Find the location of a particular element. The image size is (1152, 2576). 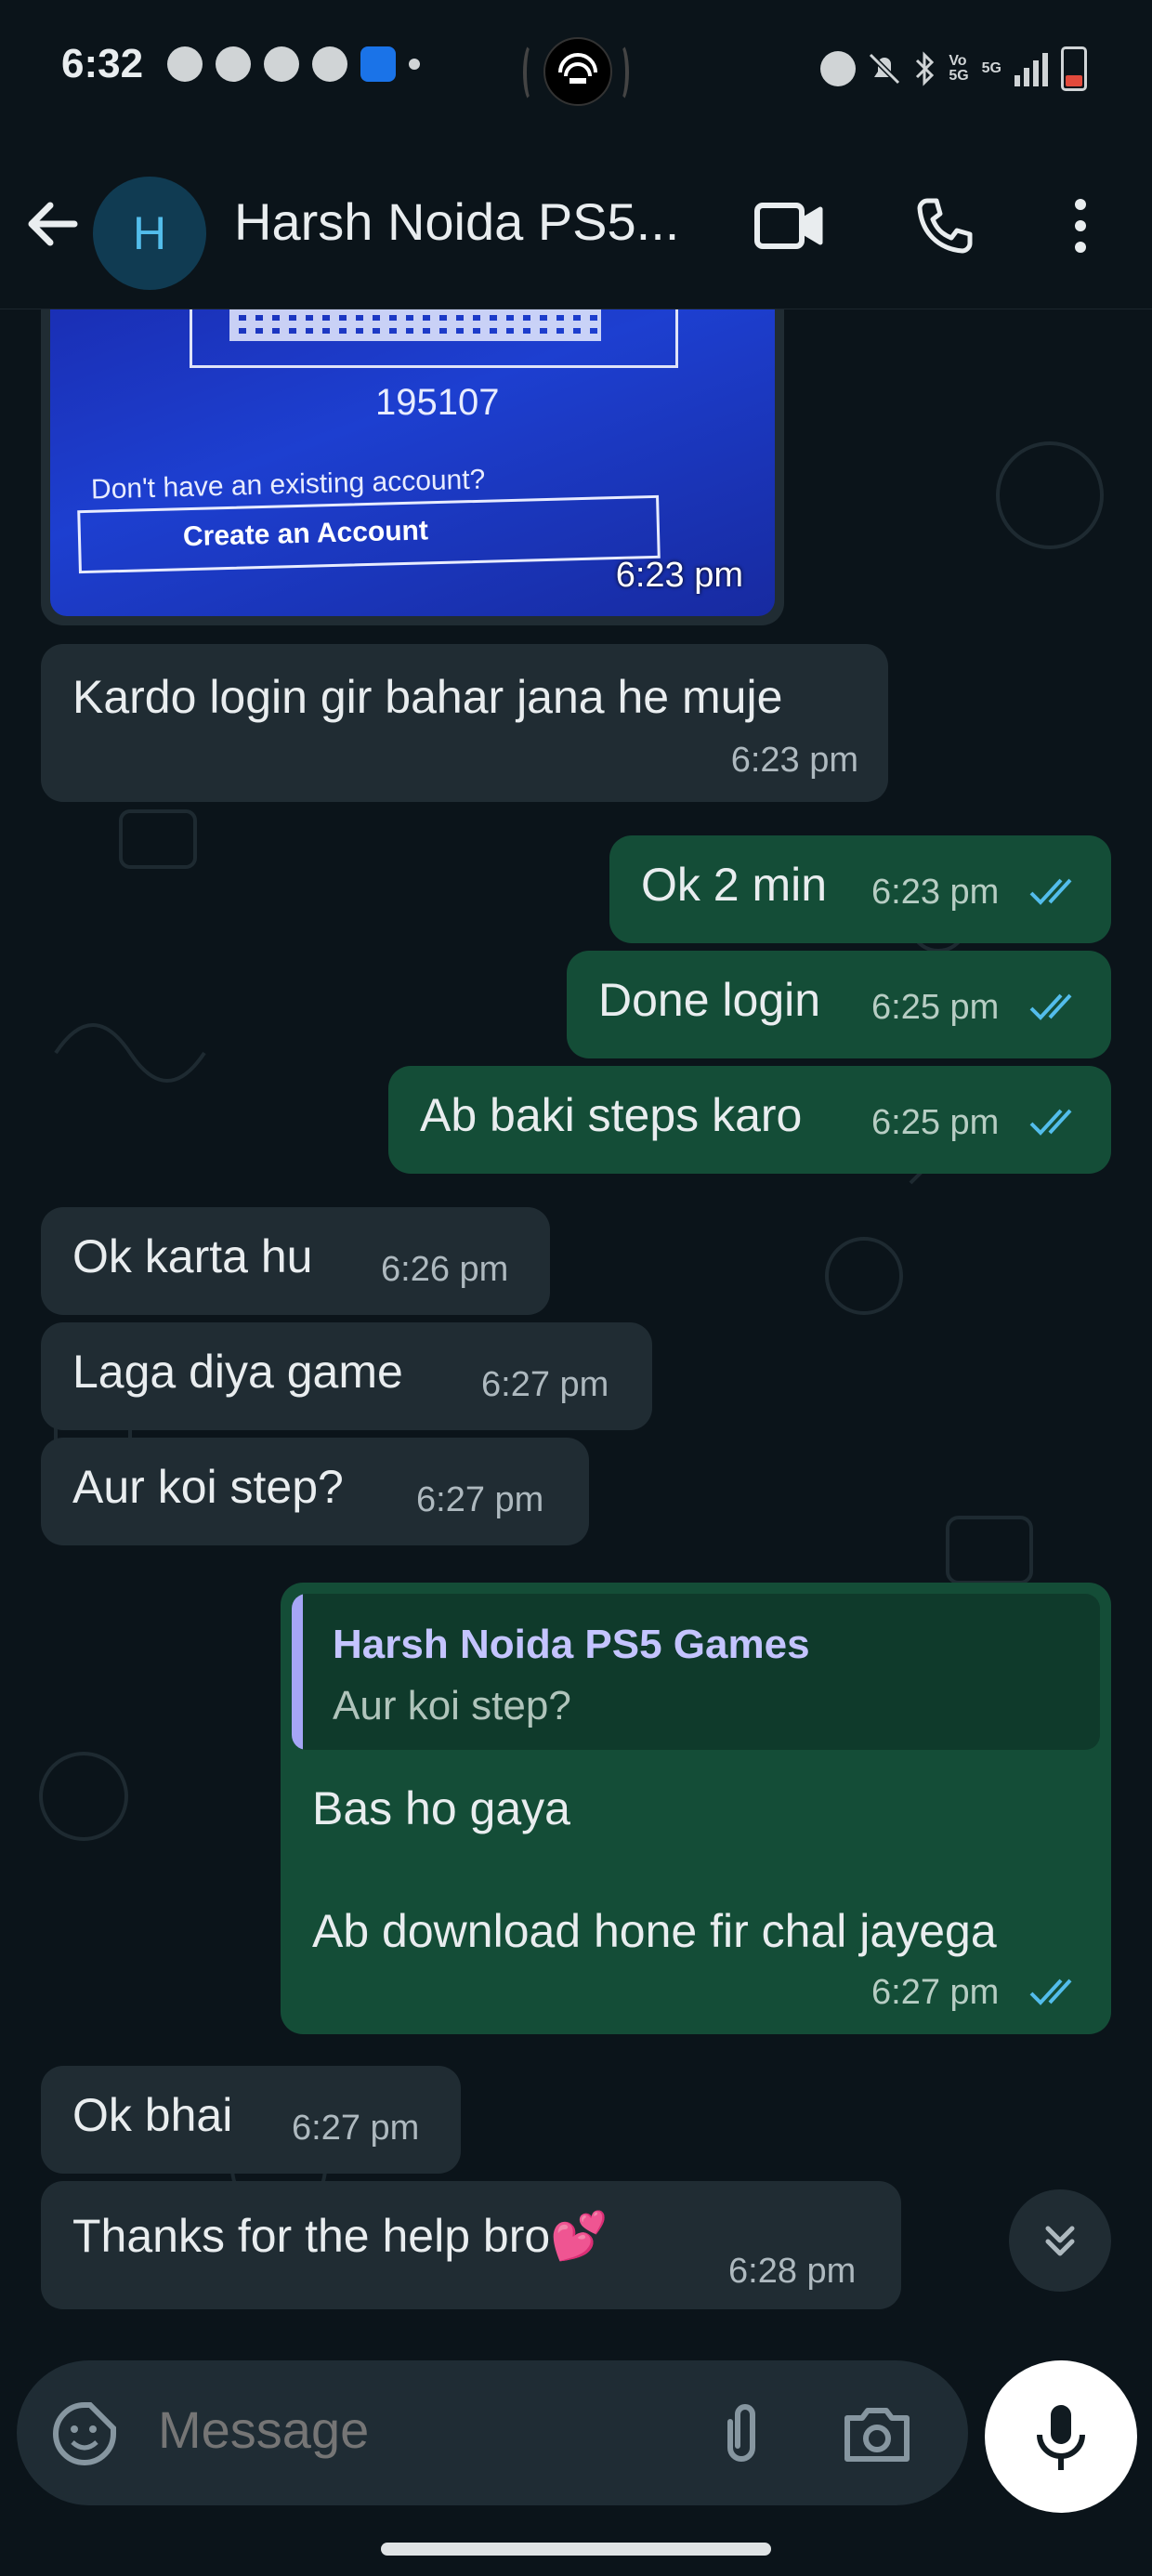

system-navigation-bar is located at coordinates (576, 2548).